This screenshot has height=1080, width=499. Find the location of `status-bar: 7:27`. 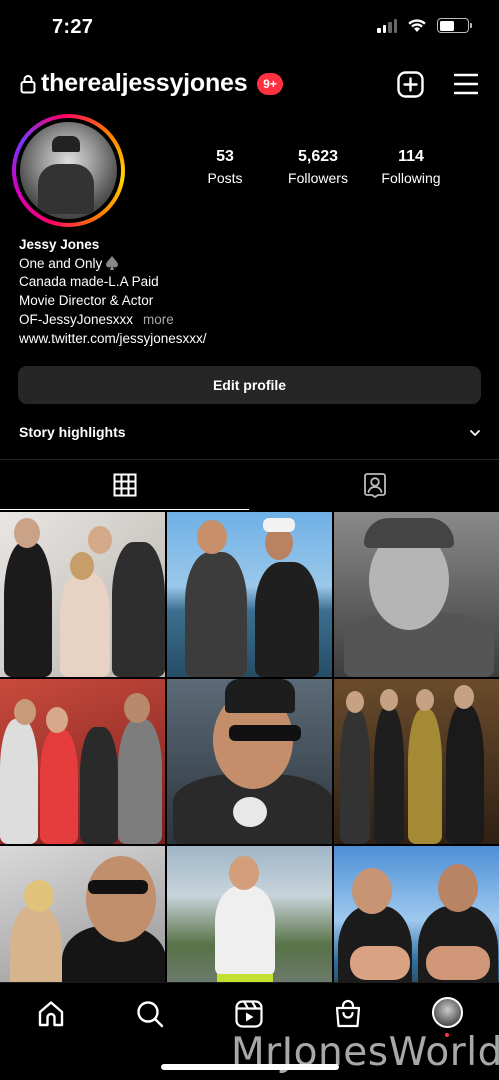

status-bar: 7:27 is located at coordinates (249, 27).